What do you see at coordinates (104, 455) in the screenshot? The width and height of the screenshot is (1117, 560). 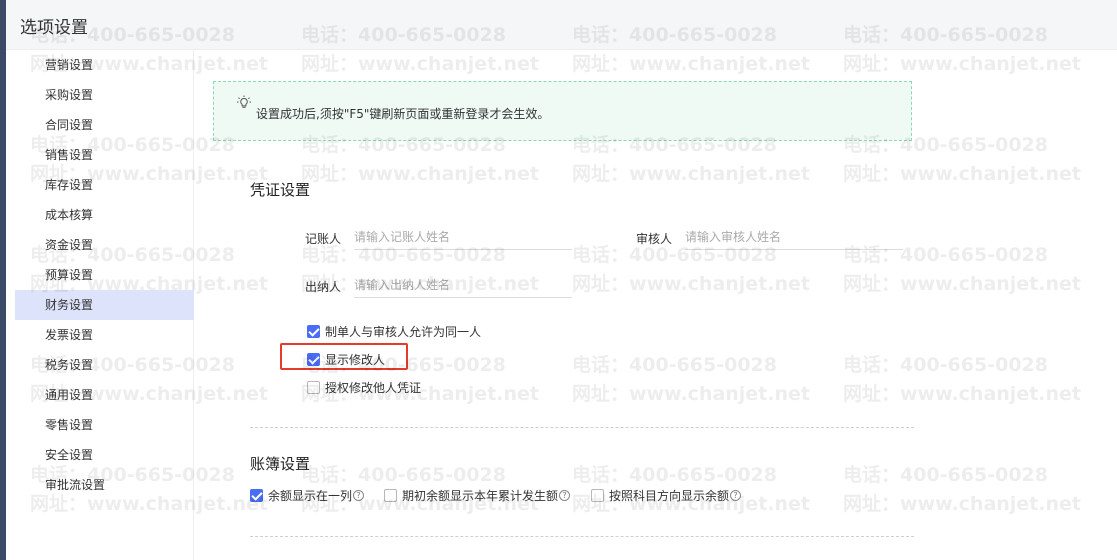 I see `sidebar-item-security: 安全设置` at bounding box center [104, 455].